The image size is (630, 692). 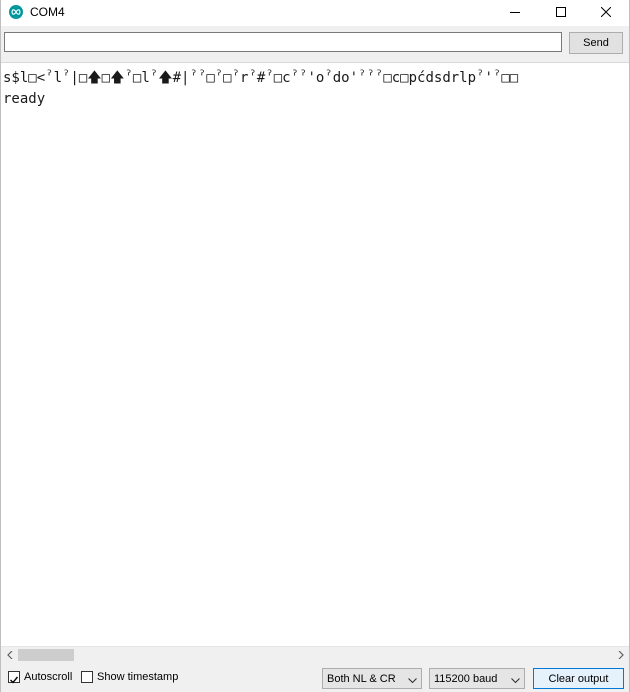 I want to click on output-line: ready, so click(x=24, y=99).